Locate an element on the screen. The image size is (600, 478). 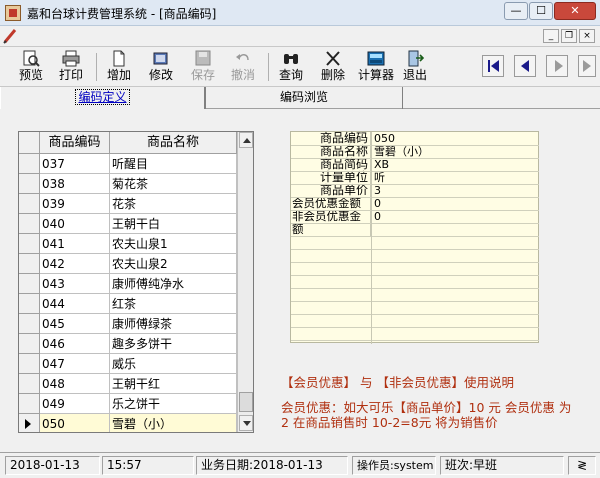
cell-name: 王朝干红 is located at coordinates (173, 384).